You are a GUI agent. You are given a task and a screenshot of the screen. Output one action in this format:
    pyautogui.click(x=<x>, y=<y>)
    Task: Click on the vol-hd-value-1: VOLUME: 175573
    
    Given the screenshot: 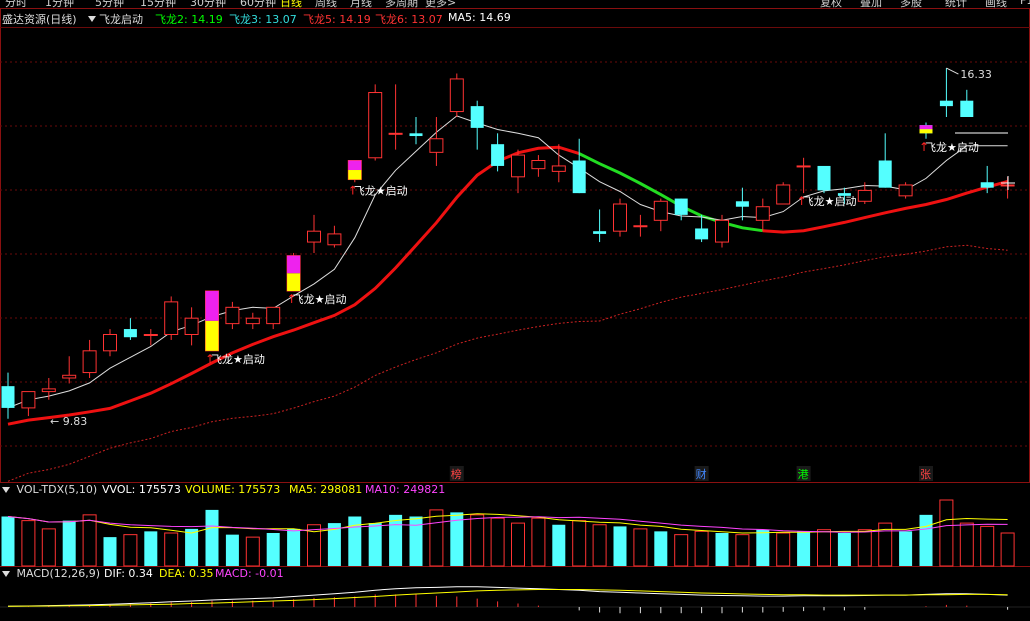 What is the action you would take?
    pyautogui.click(x=233, y=489)
    